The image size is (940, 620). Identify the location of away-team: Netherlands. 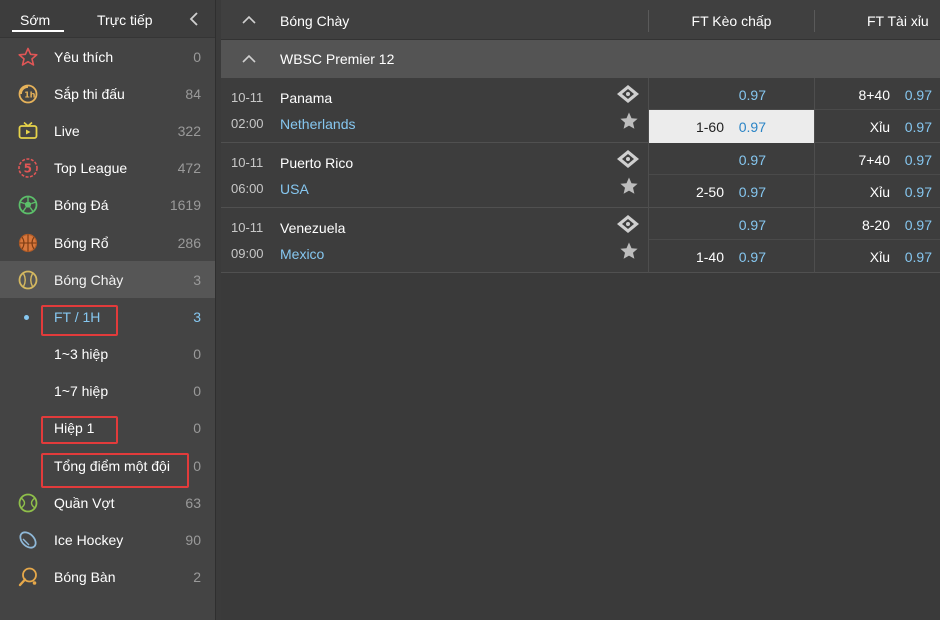
(318, 124).